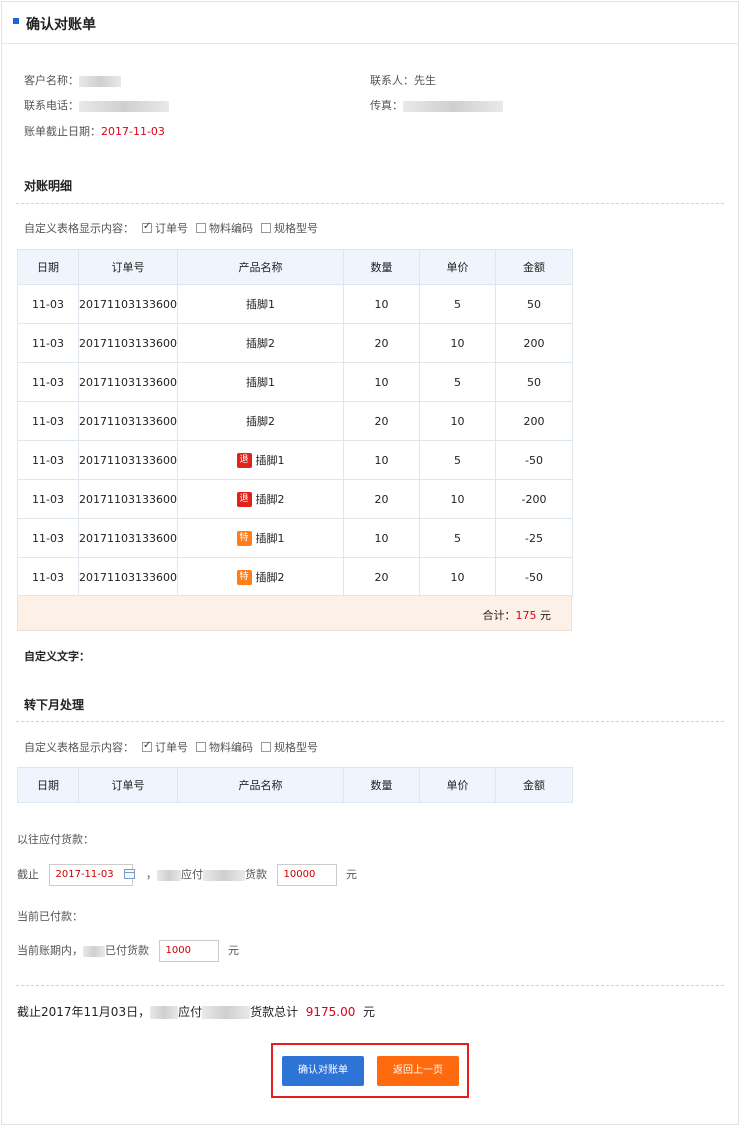 Image resolution: width=740 pixels, height=1126 pixels. Describe the element at coordinates (171, 747) in the screenshot. I see `next-month-column-options: 自定义表格显示内容： 订单号 物料编码 规格型号` at that location.